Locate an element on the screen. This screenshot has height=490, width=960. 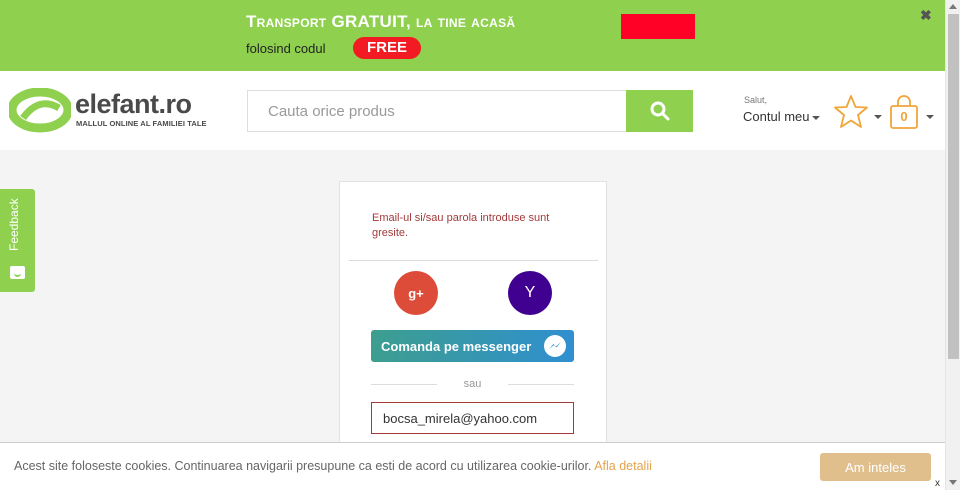
search-button is located at coordinates (659, 111).